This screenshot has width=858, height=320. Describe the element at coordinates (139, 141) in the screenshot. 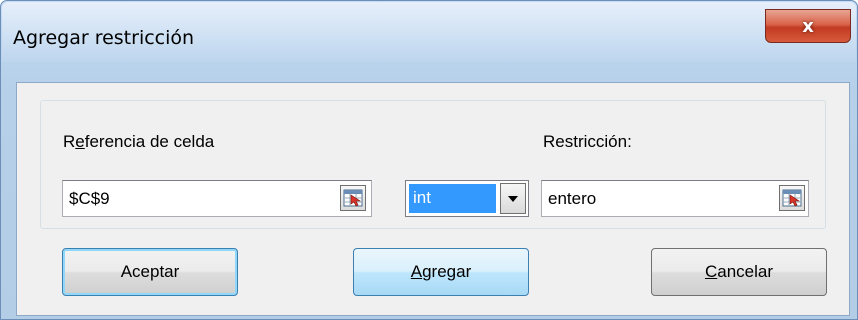

I see `cell-reference-label: Referencia de celda` at that location.